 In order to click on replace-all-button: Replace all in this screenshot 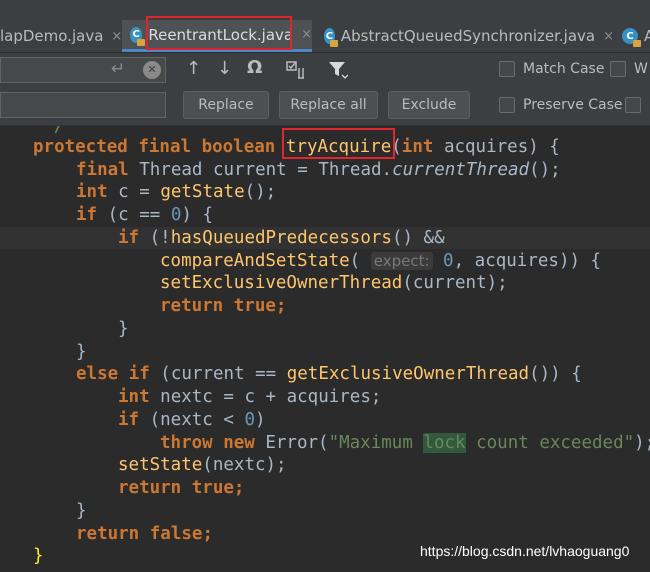, I will do `click(328, 105)`.